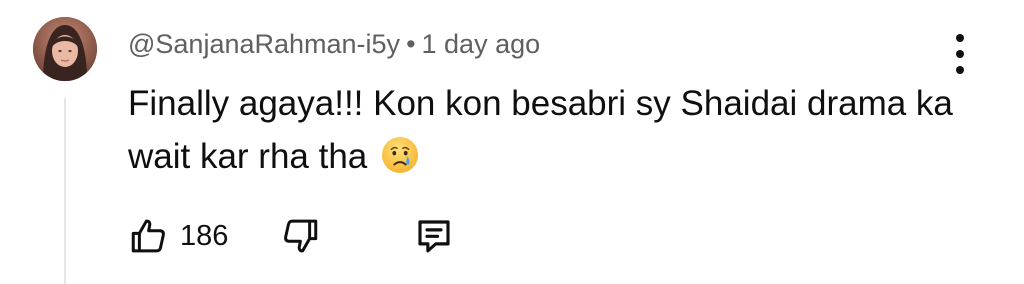 This screenshot has width=1024, height=284. I want to click on avatar-image, so click(65, 49).